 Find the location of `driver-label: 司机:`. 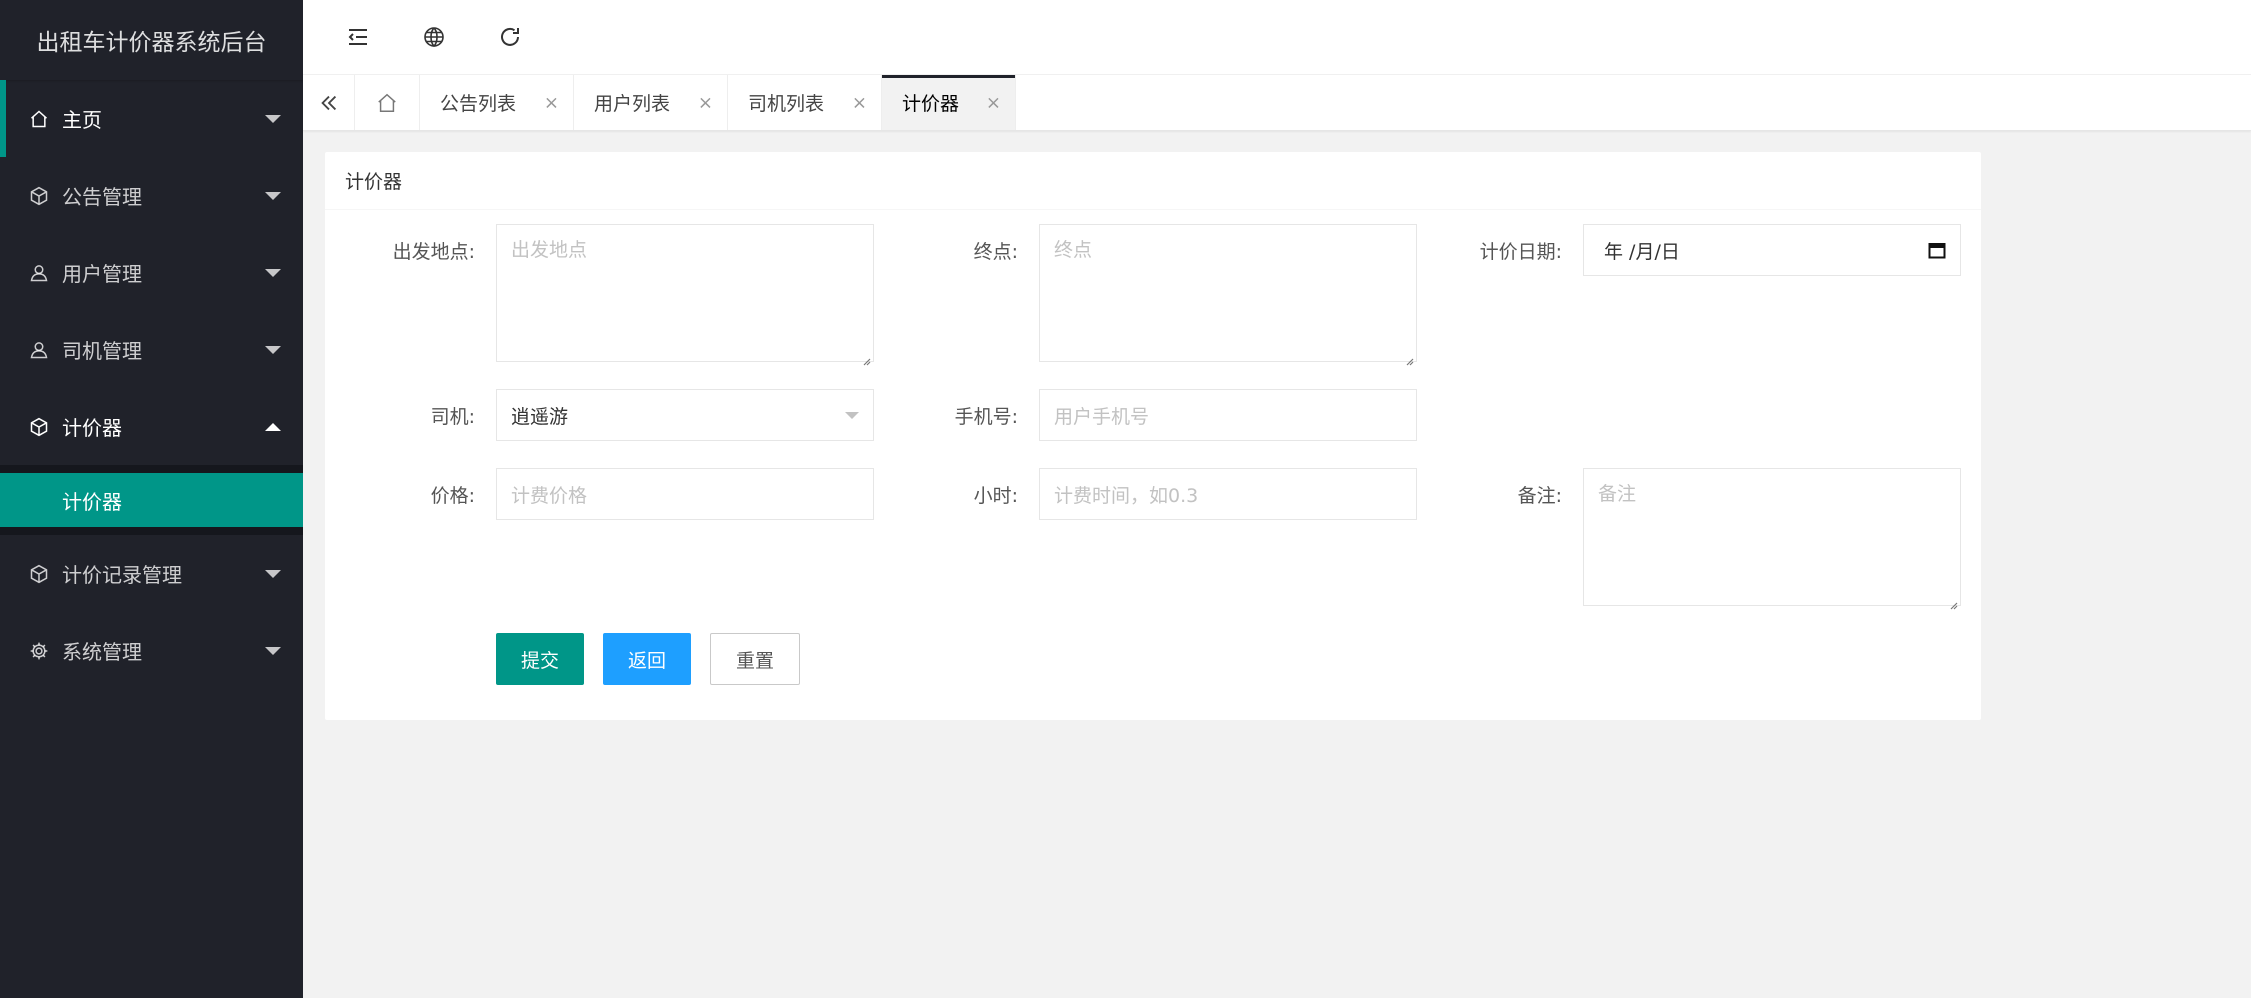

driver-label: 司机: is located at coordinates (452, 417).